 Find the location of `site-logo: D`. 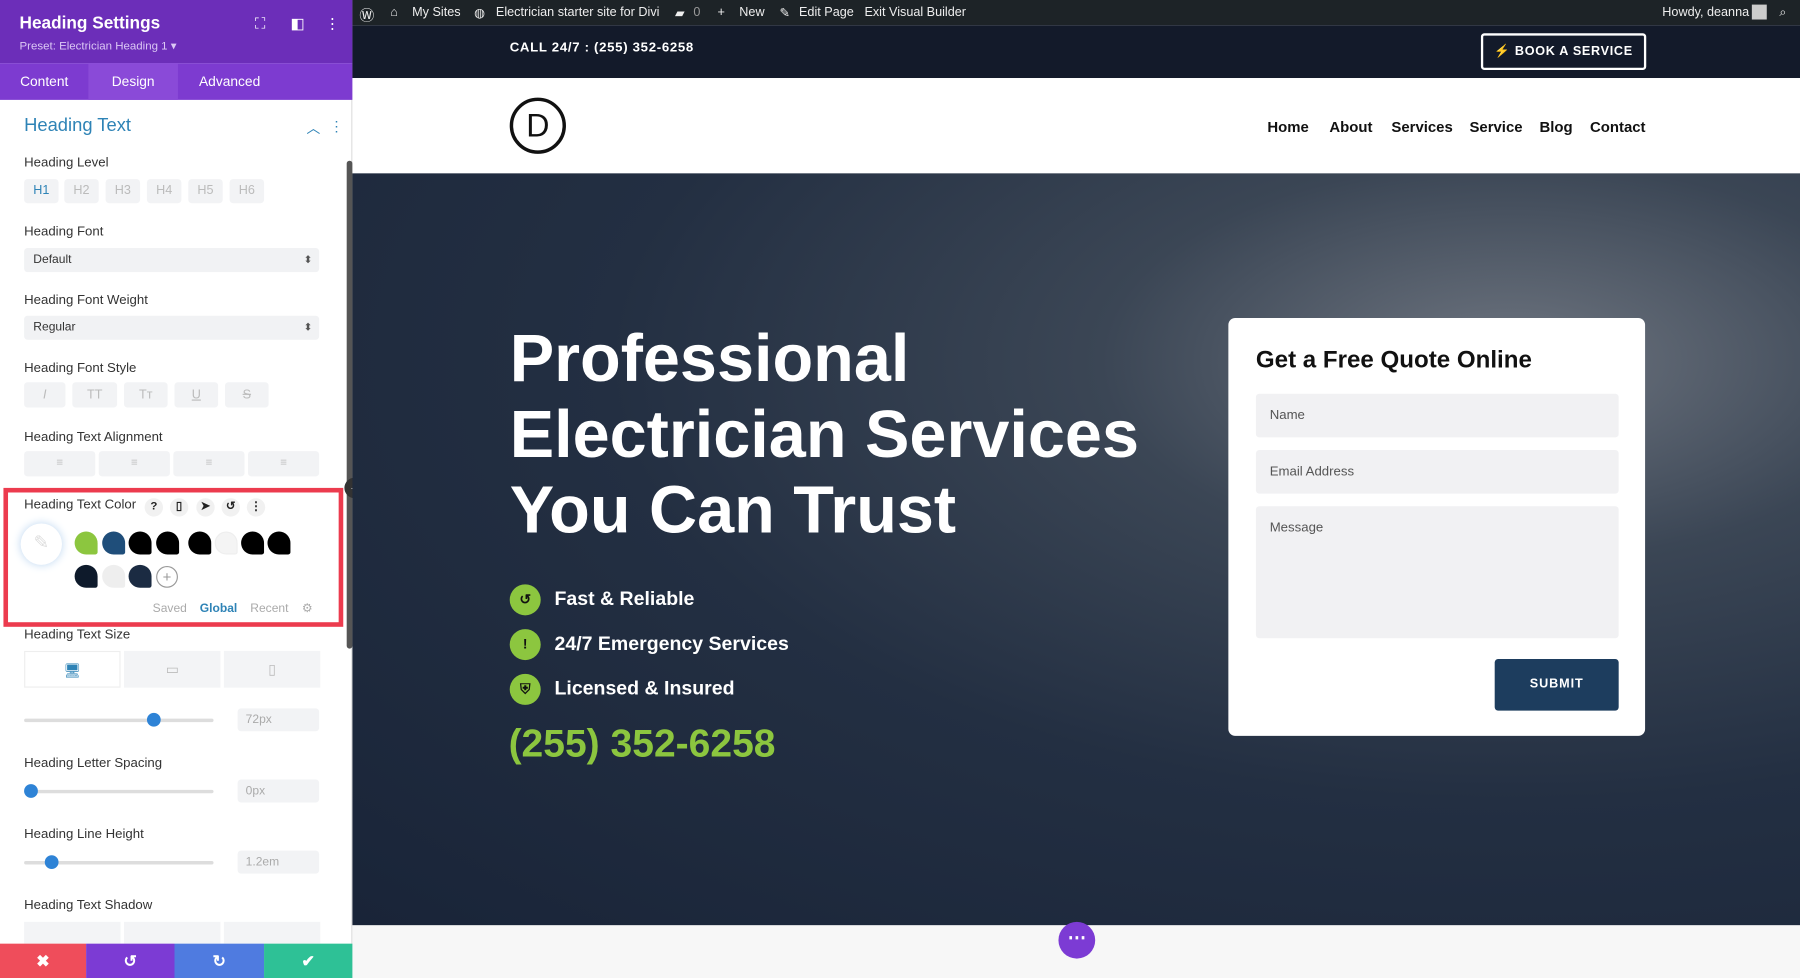

site-logo: D is located at coordinates (537, 125).